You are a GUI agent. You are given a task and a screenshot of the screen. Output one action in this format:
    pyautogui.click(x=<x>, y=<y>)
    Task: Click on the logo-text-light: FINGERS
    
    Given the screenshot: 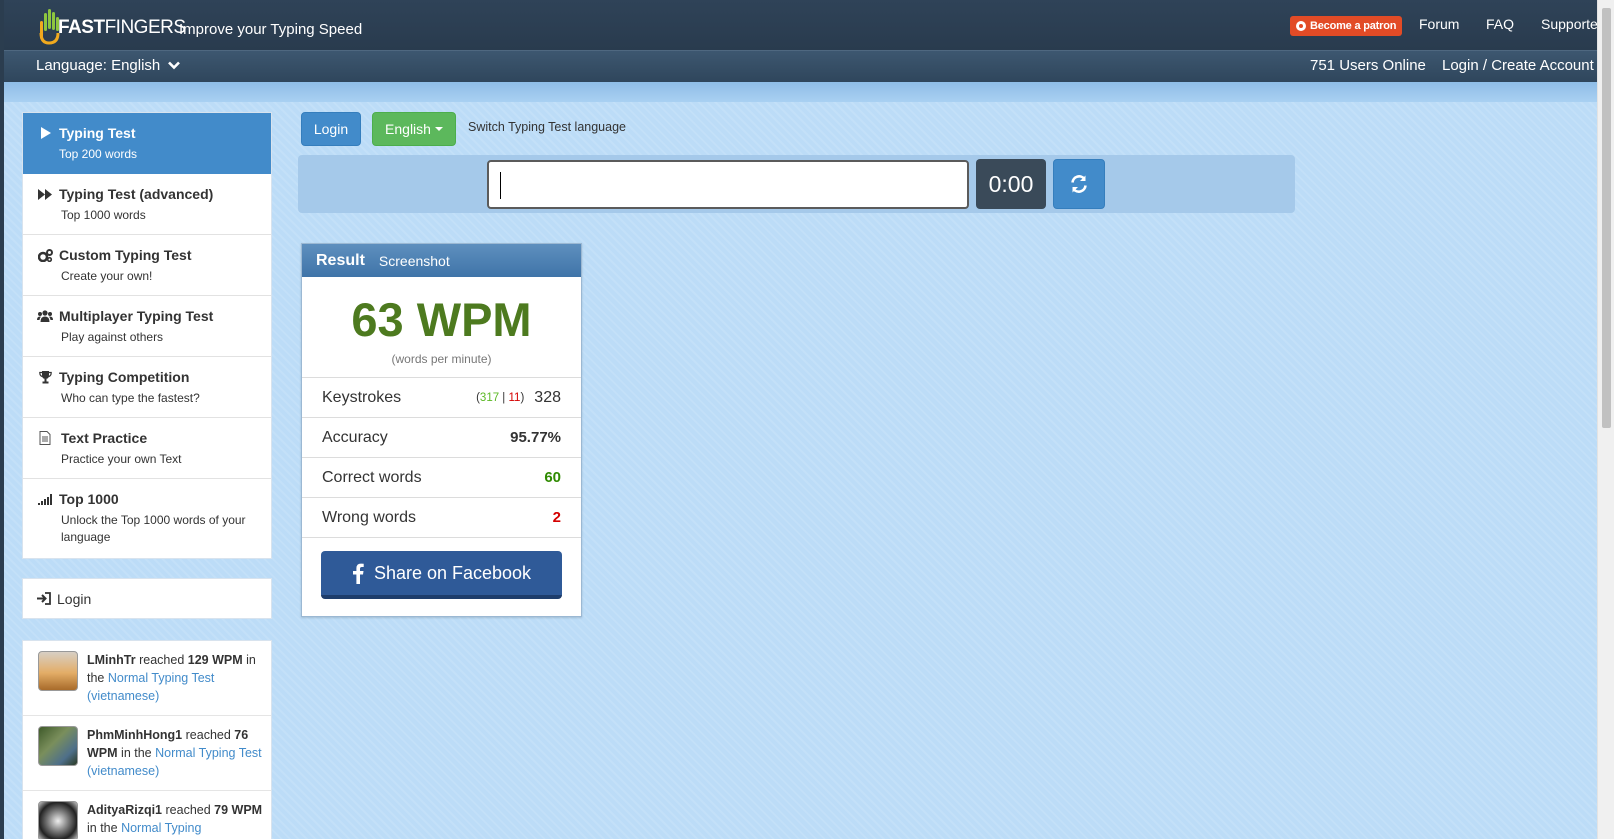 What is the action you would take?
    pyautogui.click(x=145, y=27)
    